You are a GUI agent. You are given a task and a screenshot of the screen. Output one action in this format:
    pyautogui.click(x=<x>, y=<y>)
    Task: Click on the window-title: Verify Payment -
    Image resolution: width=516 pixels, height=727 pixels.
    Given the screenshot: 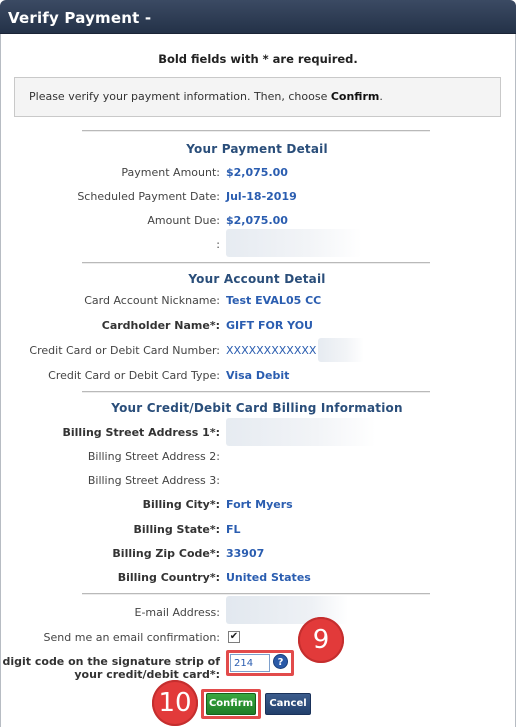 What is the action you would take?
    pyautogui.click(x=80, y=18)
    